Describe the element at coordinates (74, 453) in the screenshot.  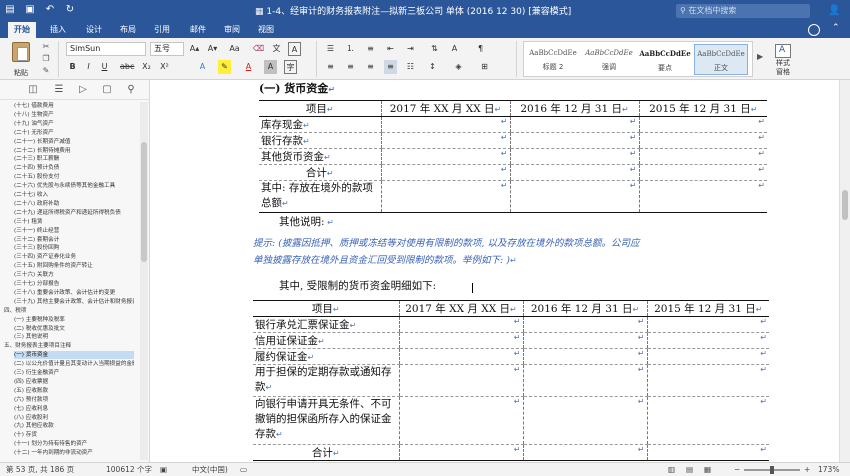
I see `nav-heading-item: (十二) 一年内到期的非流动资产` at that location.